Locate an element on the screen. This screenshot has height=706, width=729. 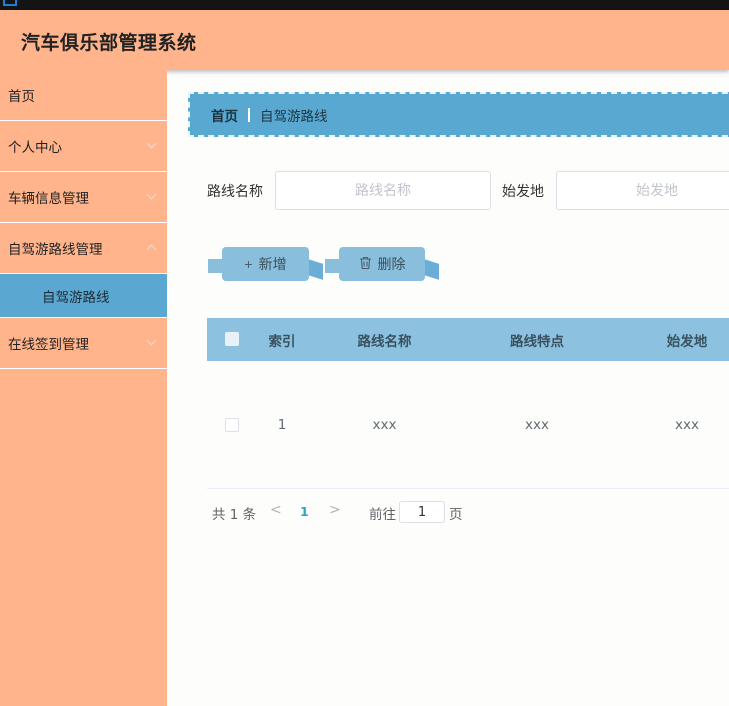
sidebar-item-route-management: 自驾游路线管理 is located at coordinates (83, 248).